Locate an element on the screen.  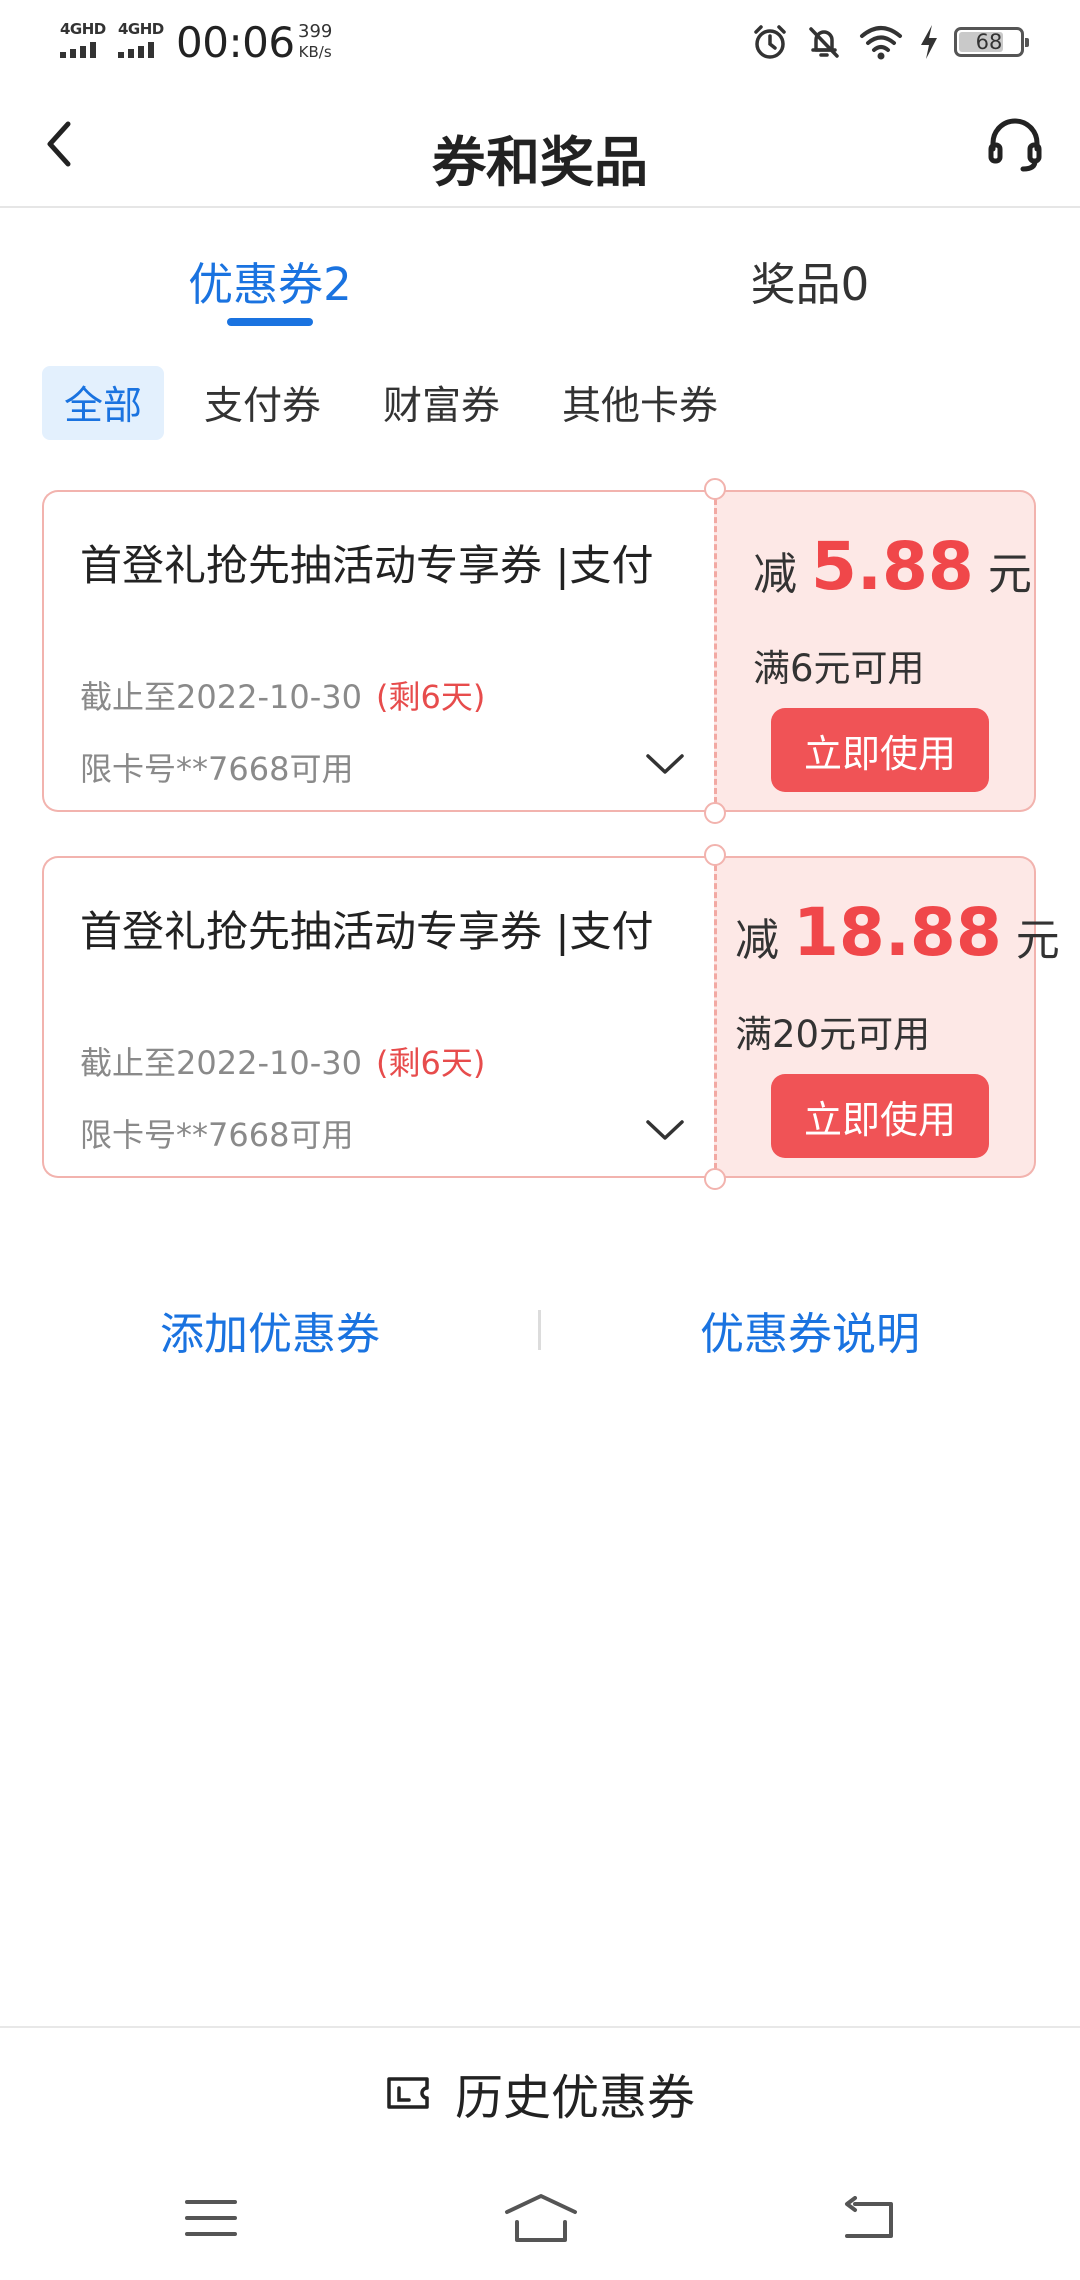
use-threshold: 满6元可用 is located at coordinates (839, 668).